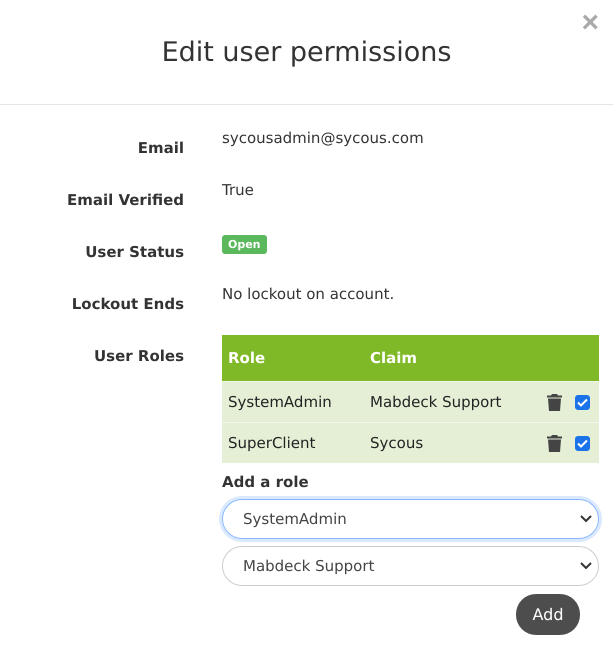  I want to click on field-label: Email Verified, so click(125, 200).